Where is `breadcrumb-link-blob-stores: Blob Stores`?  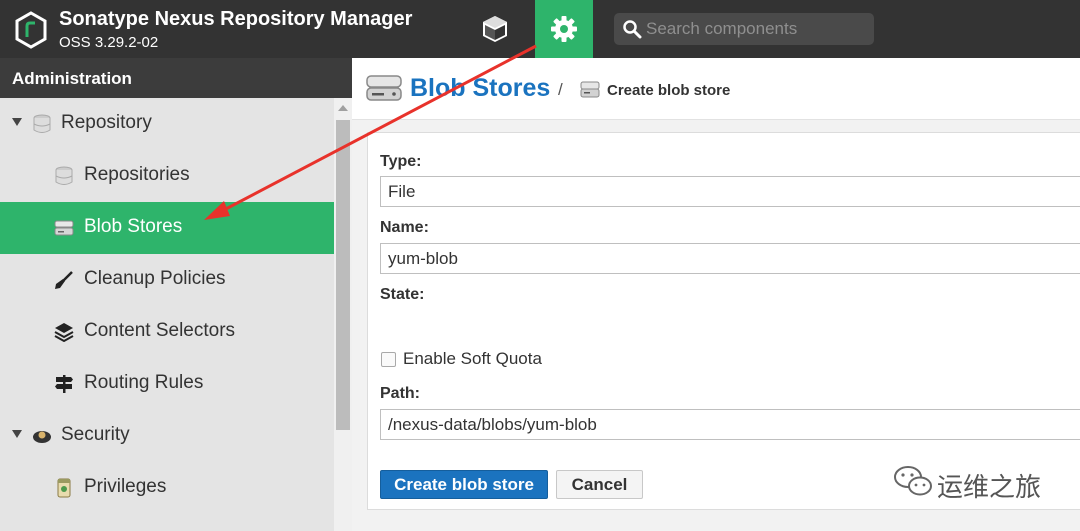
breadcrumb-link-blob-stores: Blob Stores is located at coordinates (480, 88).